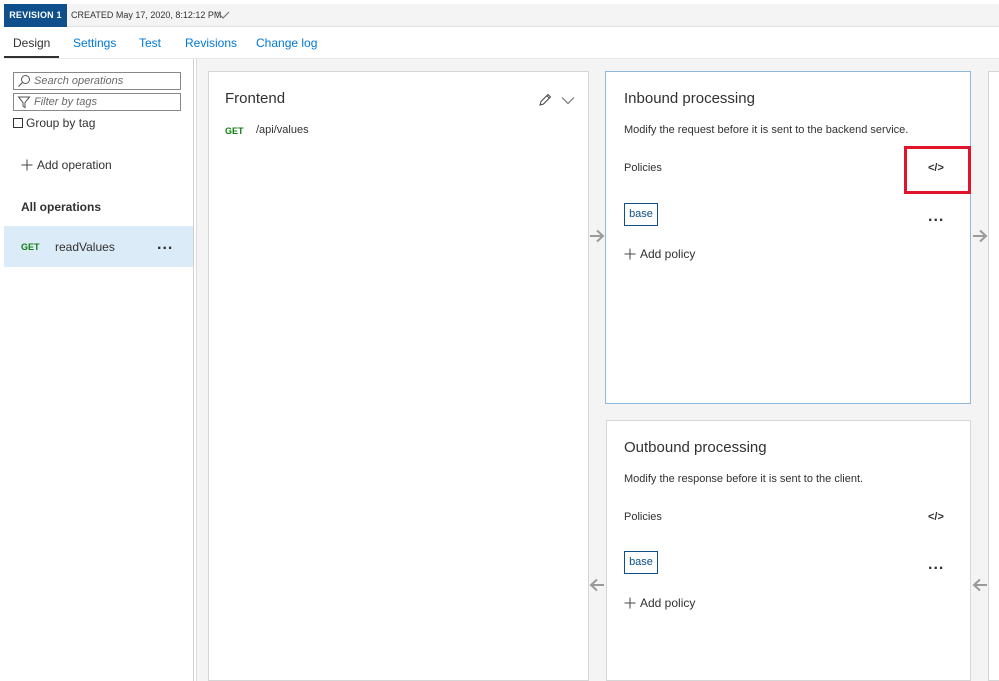 The width and height of the screenshot is (999, 681). What do you see at coordinates (695, 447) in the screenshot?
I see `outbound-title: Outbound processing` at bounding box center [695, 447].